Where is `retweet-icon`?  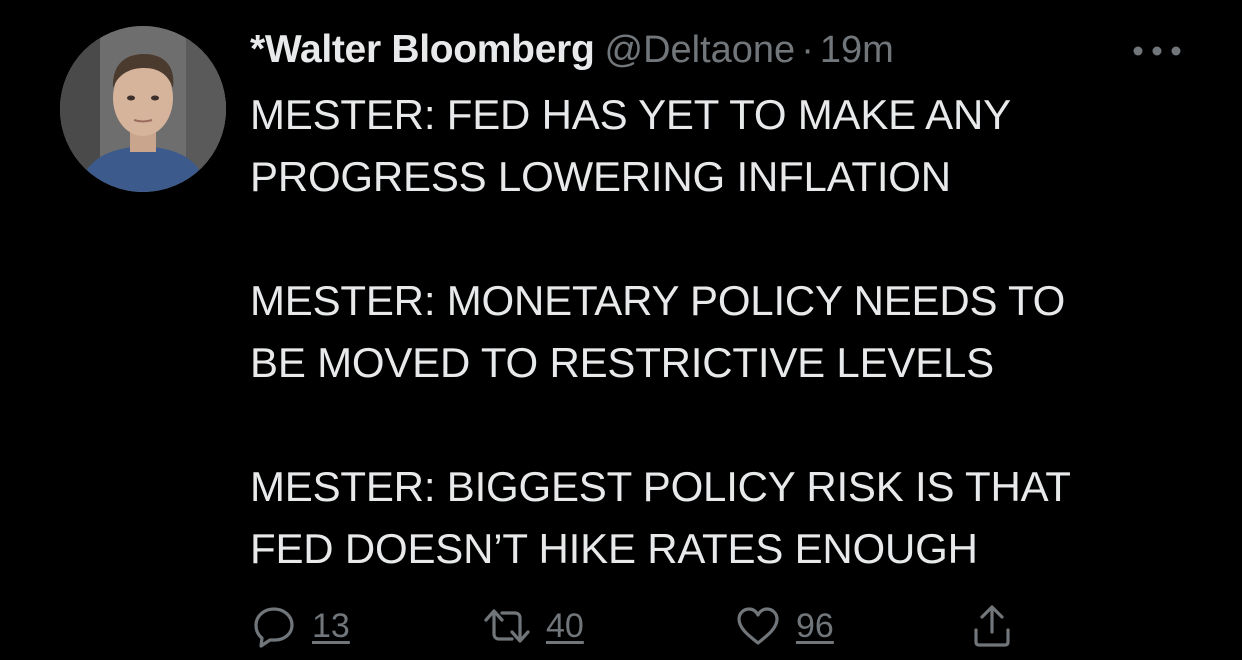
retweet-icon is located at coordinates (507, 626).